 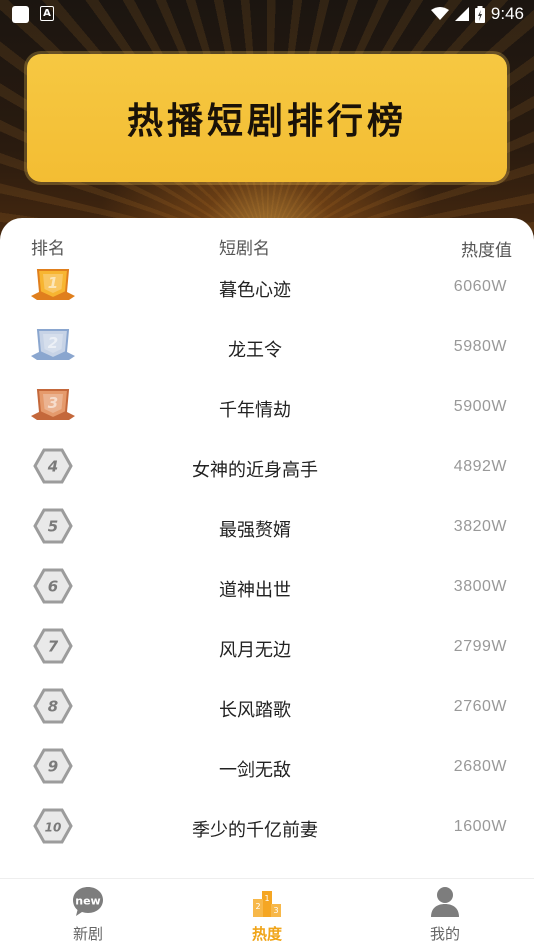 I want to click on table-row: 2 龙王令 5980W, so click(x=267, y=348).